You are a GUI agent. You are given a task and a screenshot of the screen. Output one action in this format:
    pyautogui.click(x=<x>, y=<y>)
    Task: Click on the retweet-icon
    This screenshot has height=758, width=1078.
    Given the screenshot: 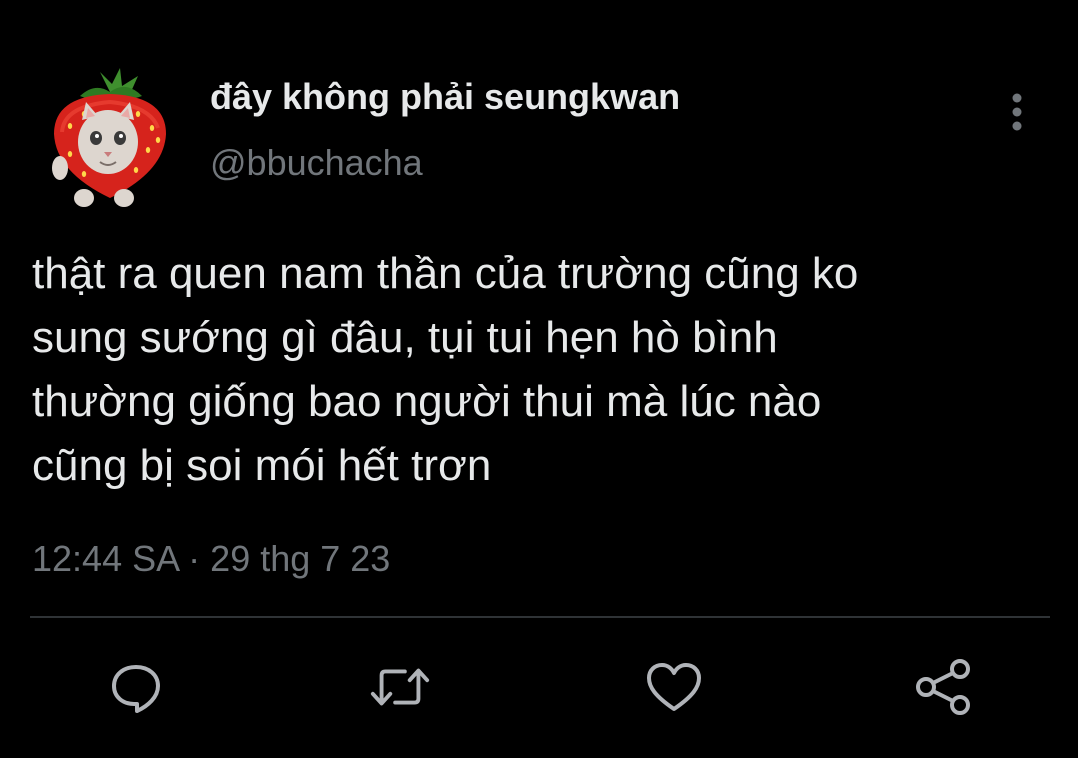 What is the action you would take?
    pyautogui.click(x=400, y=687)
    